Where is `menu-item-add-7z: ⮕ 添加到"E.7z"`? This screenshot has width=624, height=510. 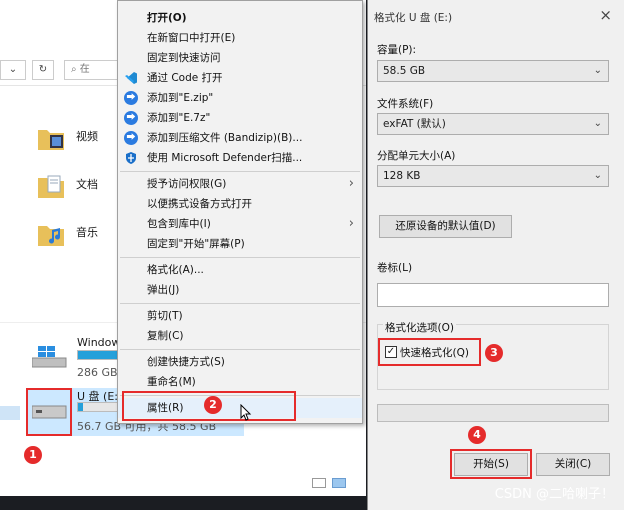 menu-item-add-7z: ⮕ 添加到"E.7z" is located at coordinates (240, 118).